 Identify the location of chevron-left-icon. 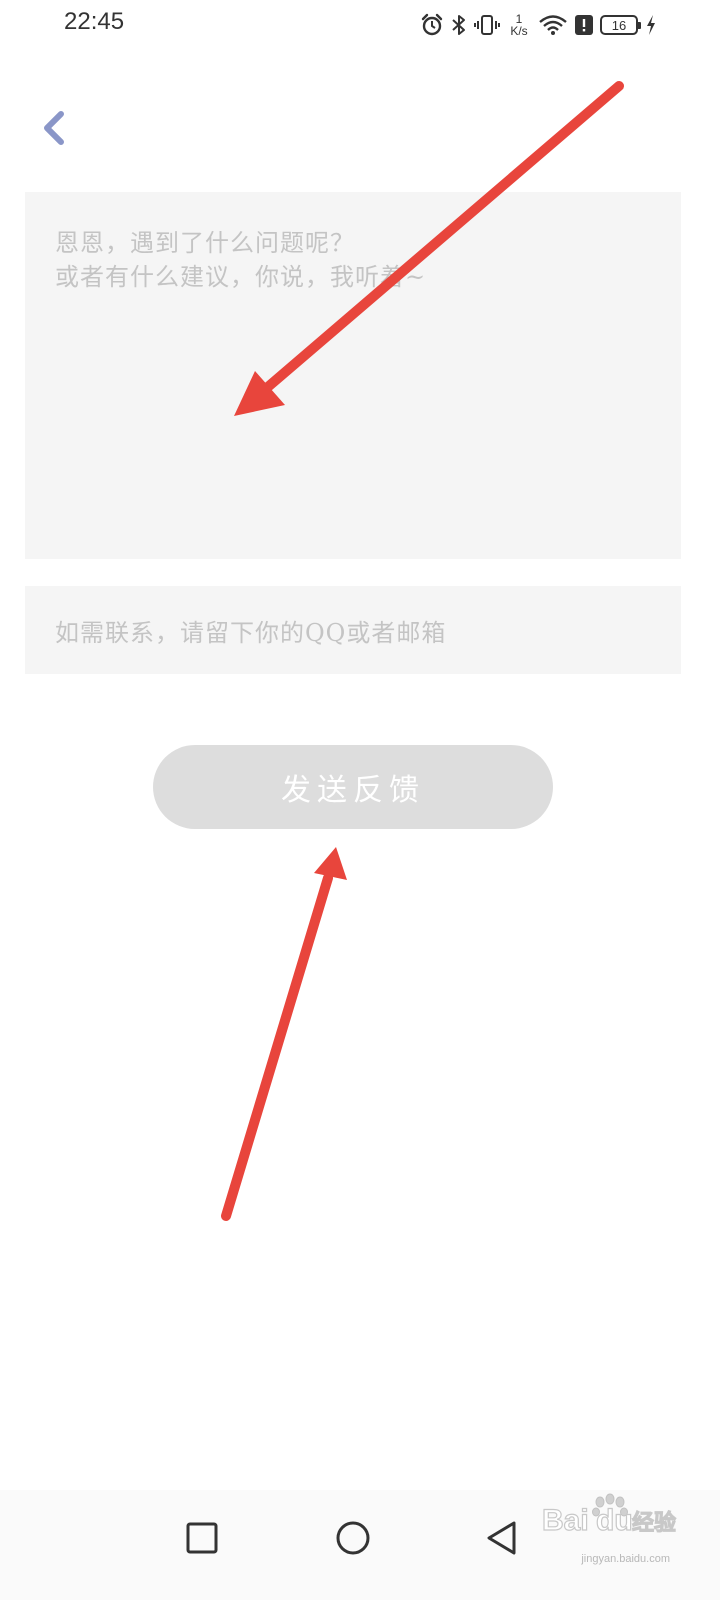
(54, 128).